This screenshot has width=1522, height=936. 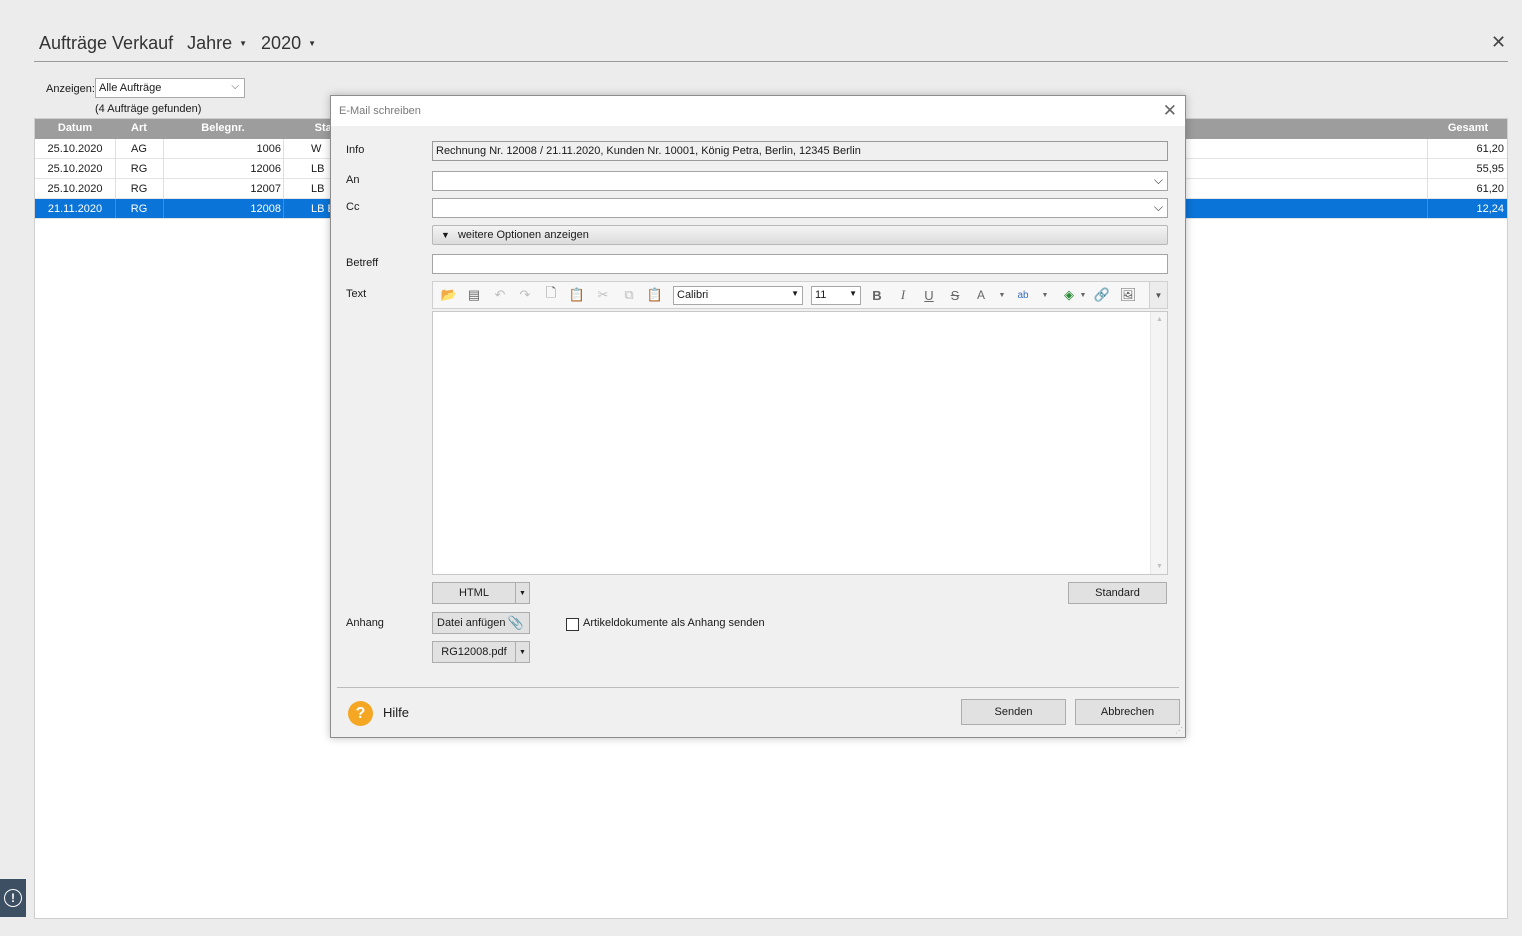 I want to click on attach-file-button: Datei anfügen 📎, so click(x=481, y=623).